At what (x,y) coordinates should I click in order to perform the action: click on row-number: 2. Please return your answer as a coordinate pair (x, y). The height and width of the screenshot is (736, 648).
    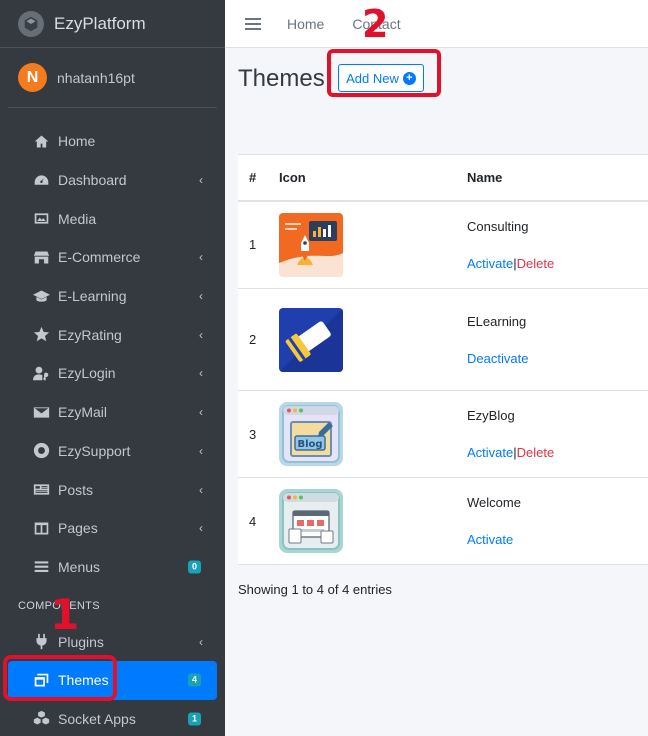
    Looking at the image, I should click on (258, 339).